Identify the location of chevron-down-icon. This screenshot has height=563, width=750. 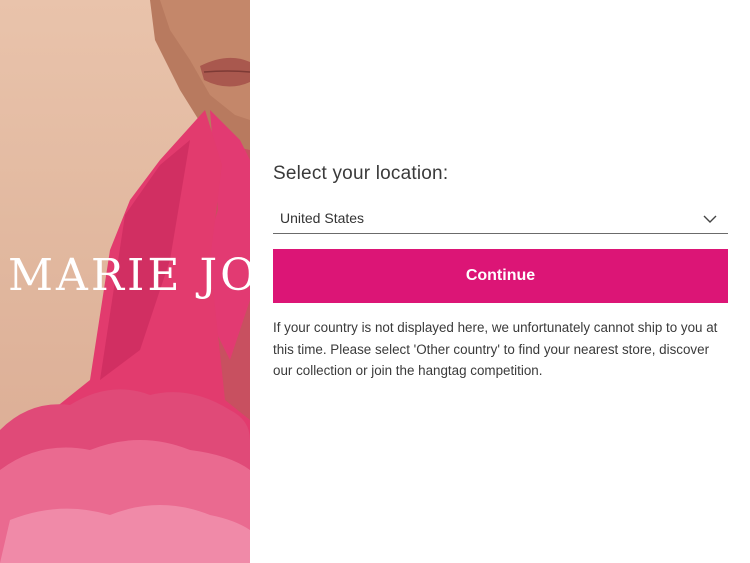
(710, 218).